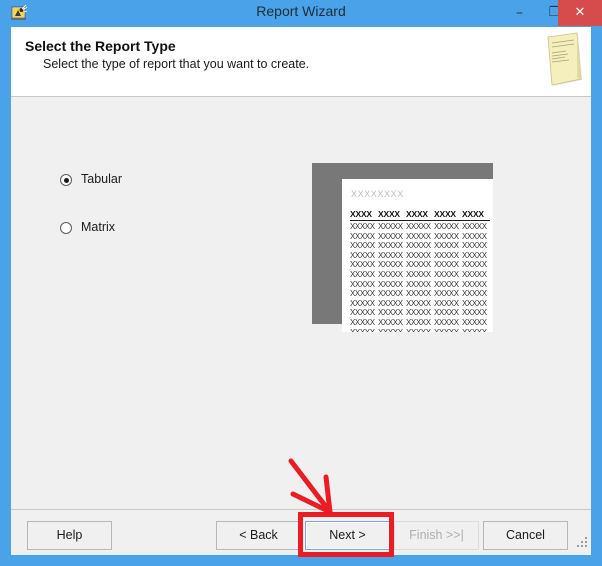  What do you see at coordinates (100, 46) in the screenshot?
I see `page-title: Select the Report Type` at bounding box center [100, 46].